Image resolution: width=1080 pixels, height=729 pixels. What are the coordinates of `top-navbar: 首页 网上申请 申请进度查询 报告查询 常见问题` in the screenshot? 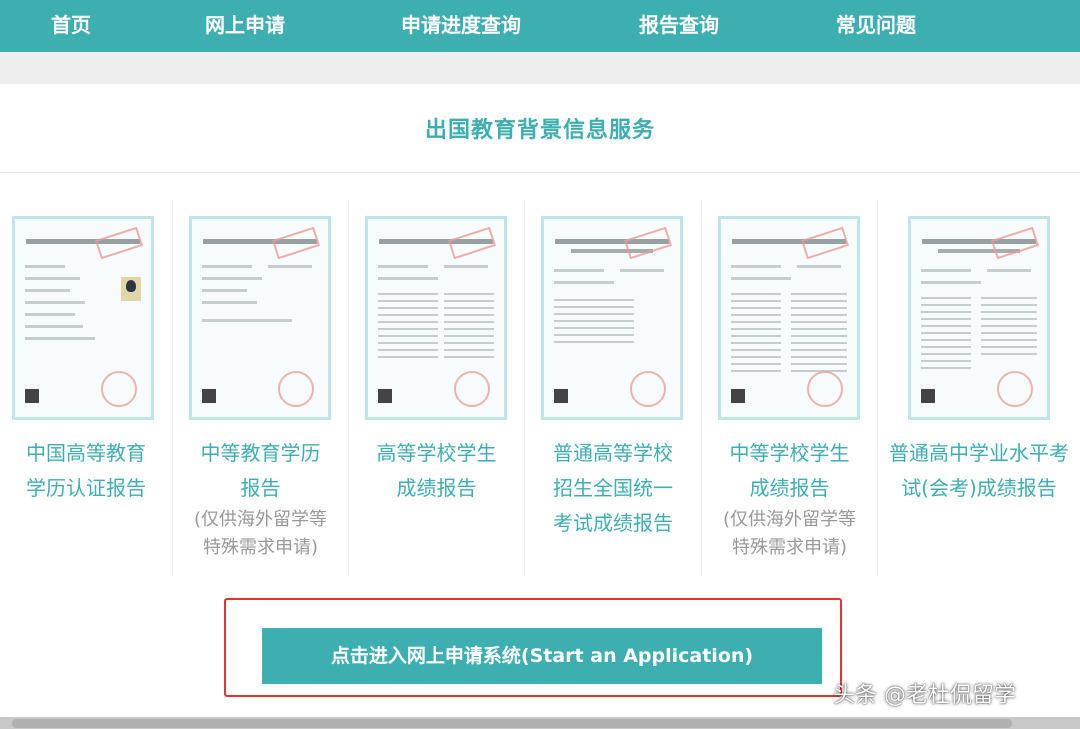 It's located at (540, 26).